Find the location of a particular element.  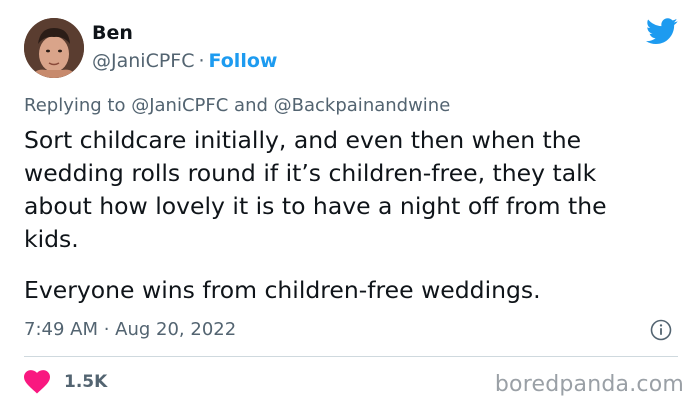

divider is located at coordinates (351, 356).